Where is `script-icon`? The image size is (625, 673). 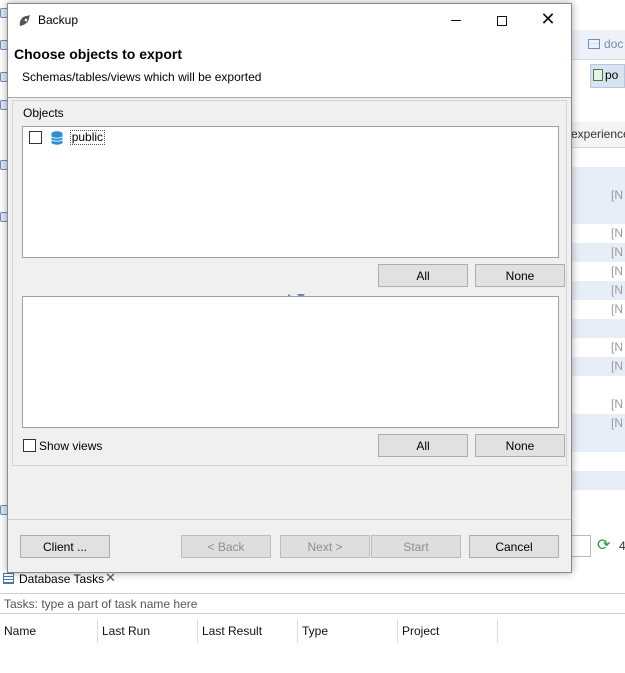 script-icon is located at coordinates (598, 75).